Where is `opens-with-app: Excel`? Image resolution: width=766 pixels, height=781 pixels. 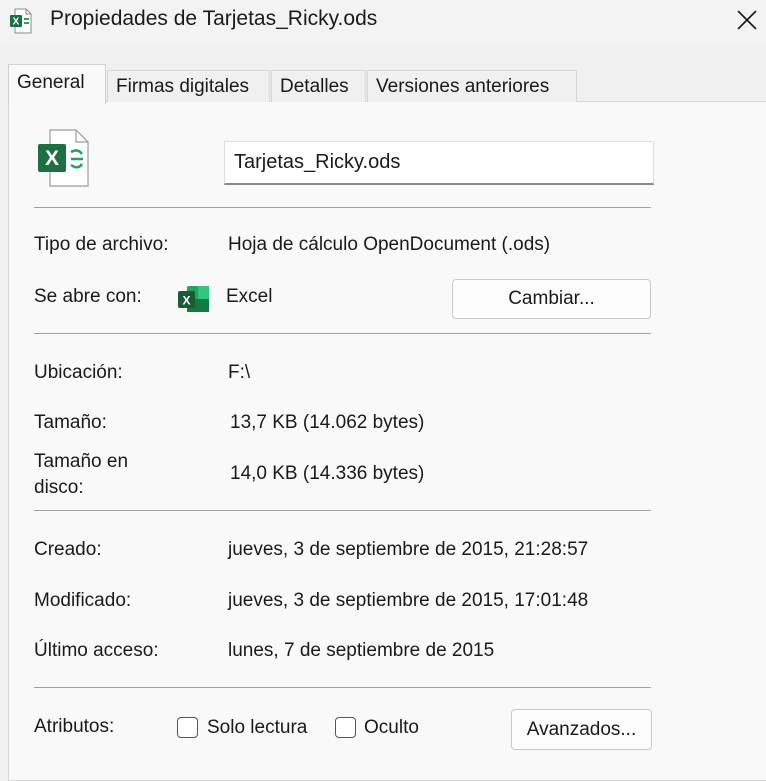
opens-with-app: Excel is located at coordinates (249, 296).